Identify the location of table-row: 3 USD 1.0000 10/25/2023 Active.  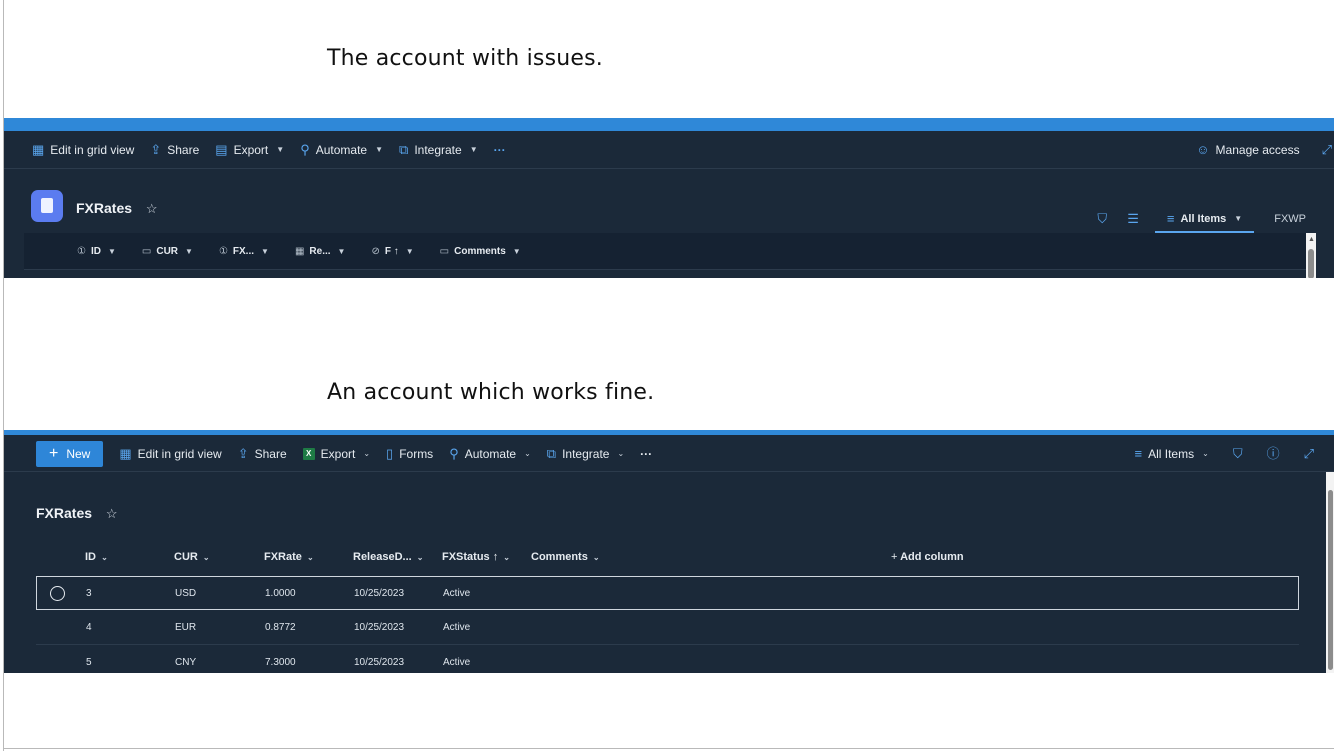
(667, 593).